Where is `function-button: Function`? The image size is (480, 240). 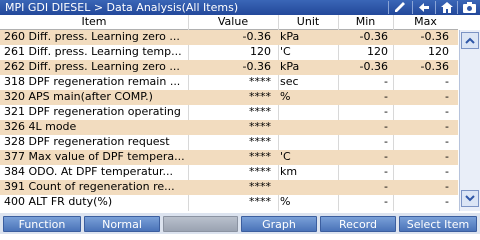 function-button: Function is located at coordinates (42, 224).